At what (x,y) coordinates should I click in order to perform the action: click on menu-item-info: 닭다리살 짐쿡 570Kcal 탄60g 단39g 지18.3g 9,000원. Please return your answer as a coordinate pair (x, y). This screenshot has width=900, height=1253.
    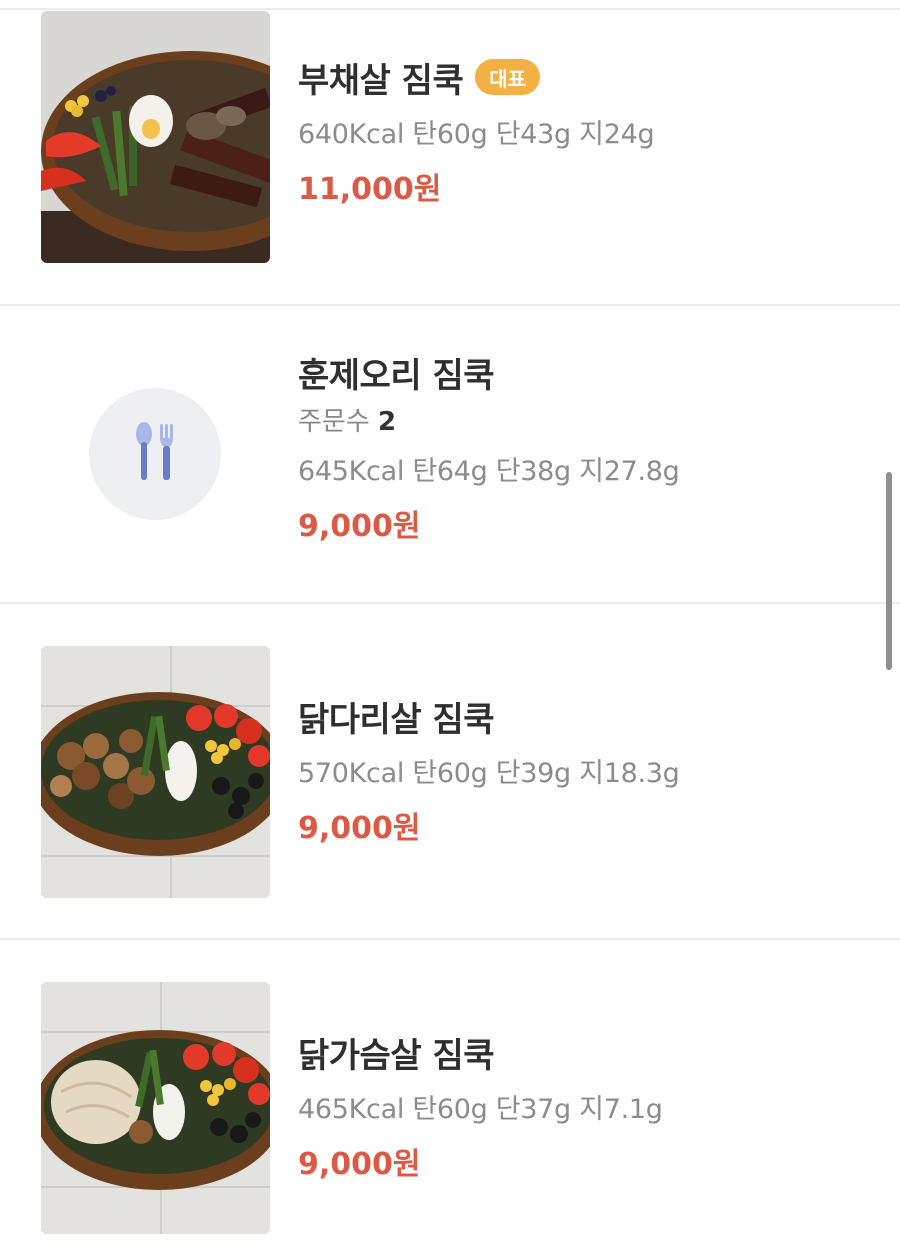
    Looking at the image, I should click on (579, 771).